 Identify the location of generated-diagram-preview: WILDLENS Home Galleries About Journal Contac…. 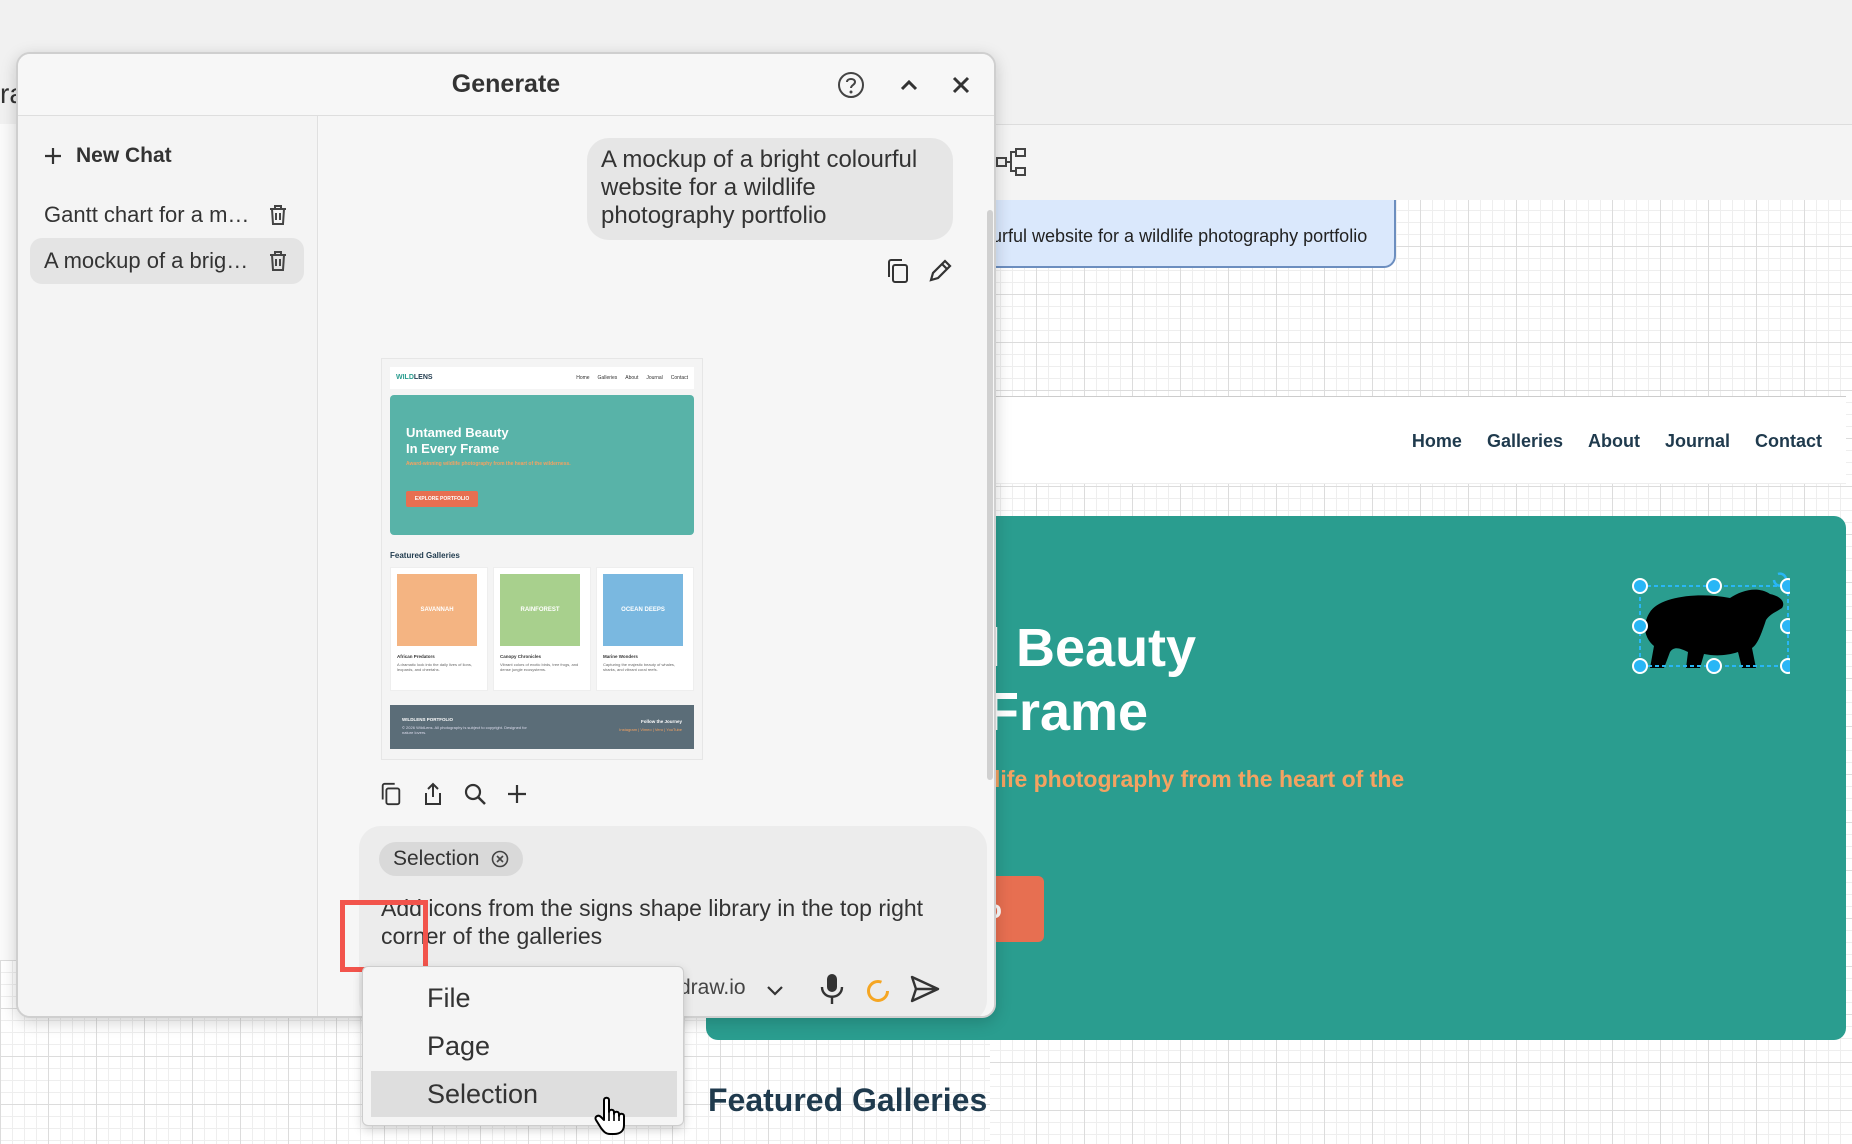
(542, 559).